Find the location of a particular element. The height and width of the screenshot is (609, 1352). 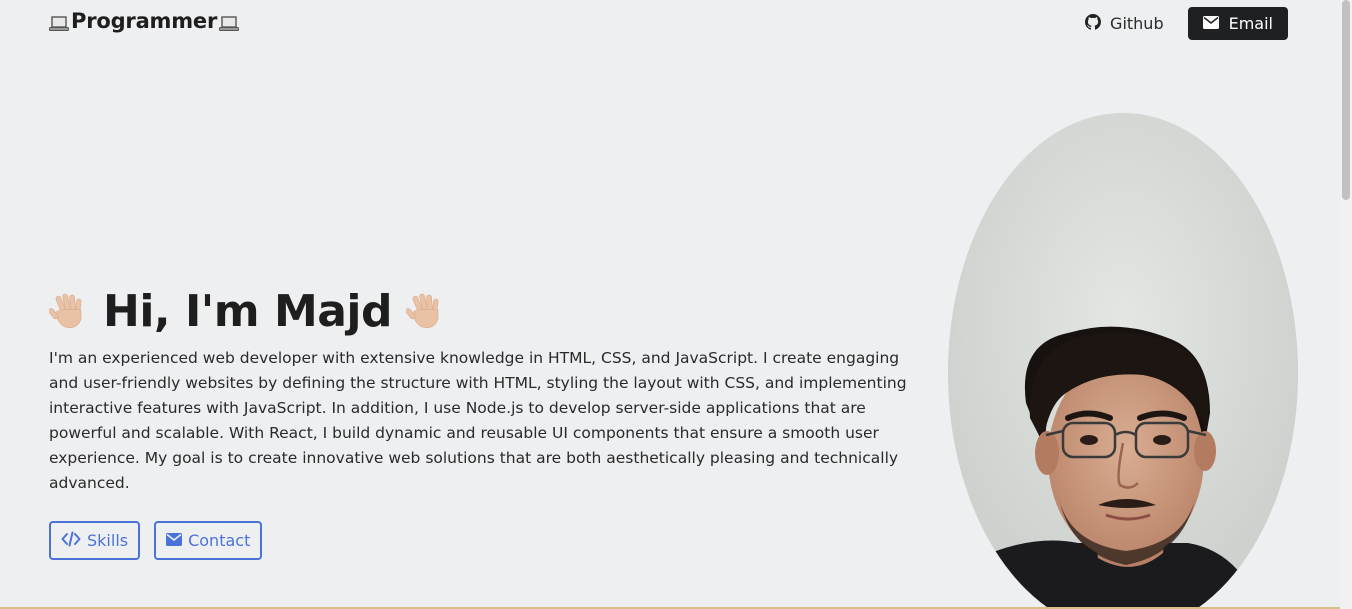

github-icon is located at coordinates (1093, 23).